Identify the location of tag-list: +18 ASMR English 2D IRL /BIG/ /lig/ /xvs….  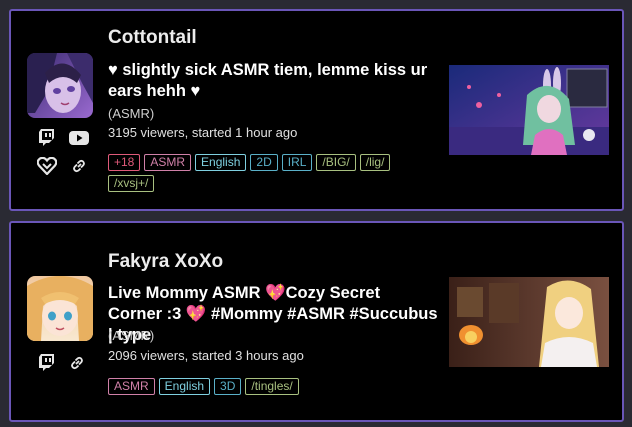
(273, 173).